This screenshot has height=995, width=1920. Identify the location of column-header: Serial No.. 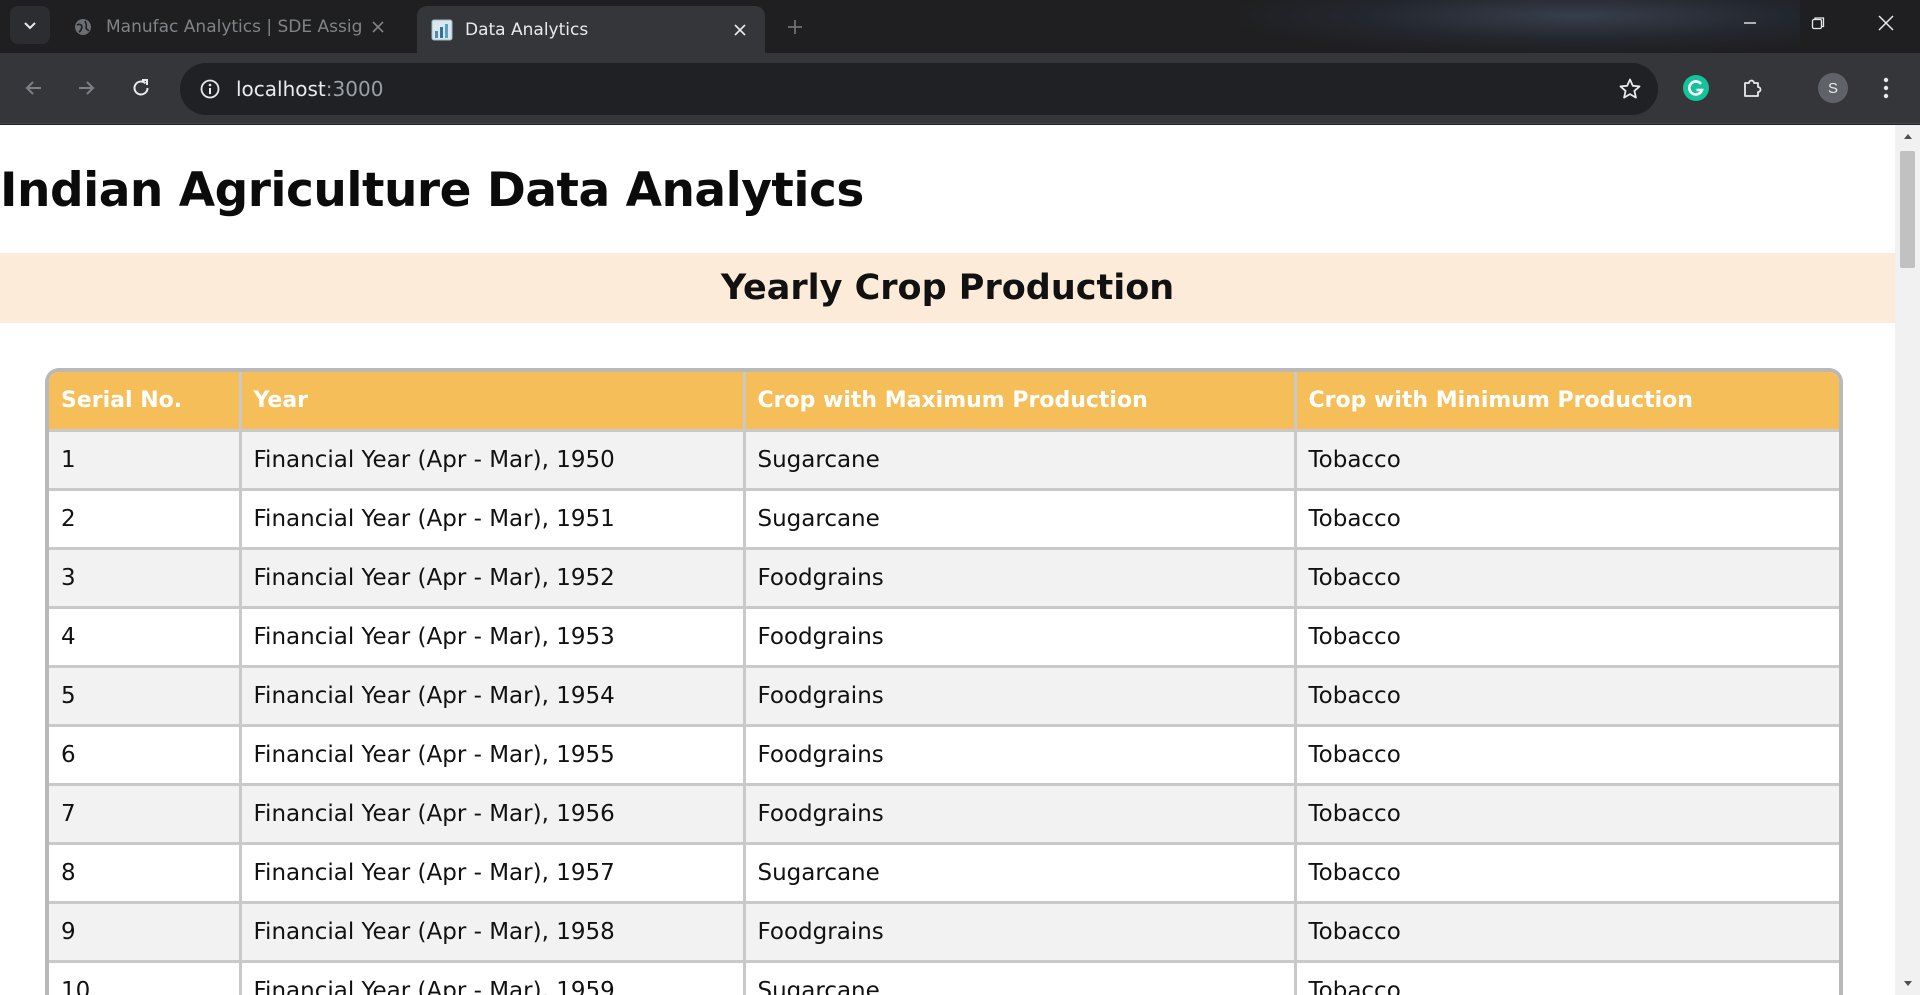
(145, 401).